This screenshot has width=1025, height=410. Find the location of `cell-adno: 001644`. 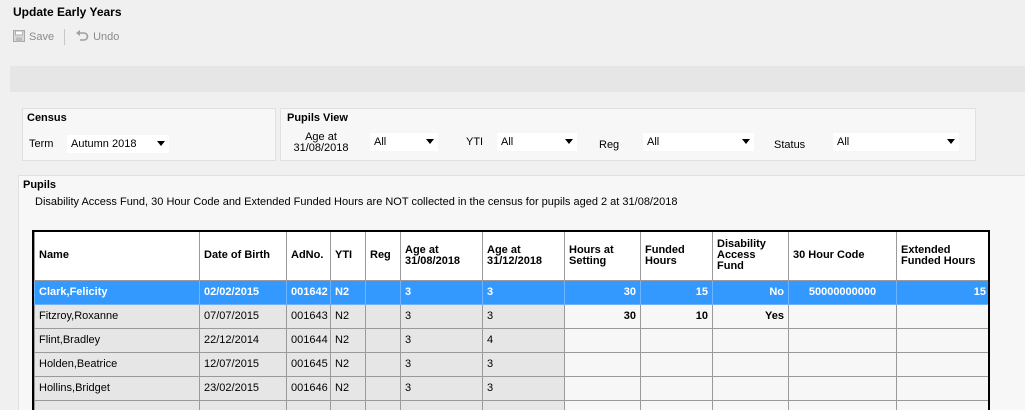

cell-adno: 001644 is located at coordinates (308, 340).